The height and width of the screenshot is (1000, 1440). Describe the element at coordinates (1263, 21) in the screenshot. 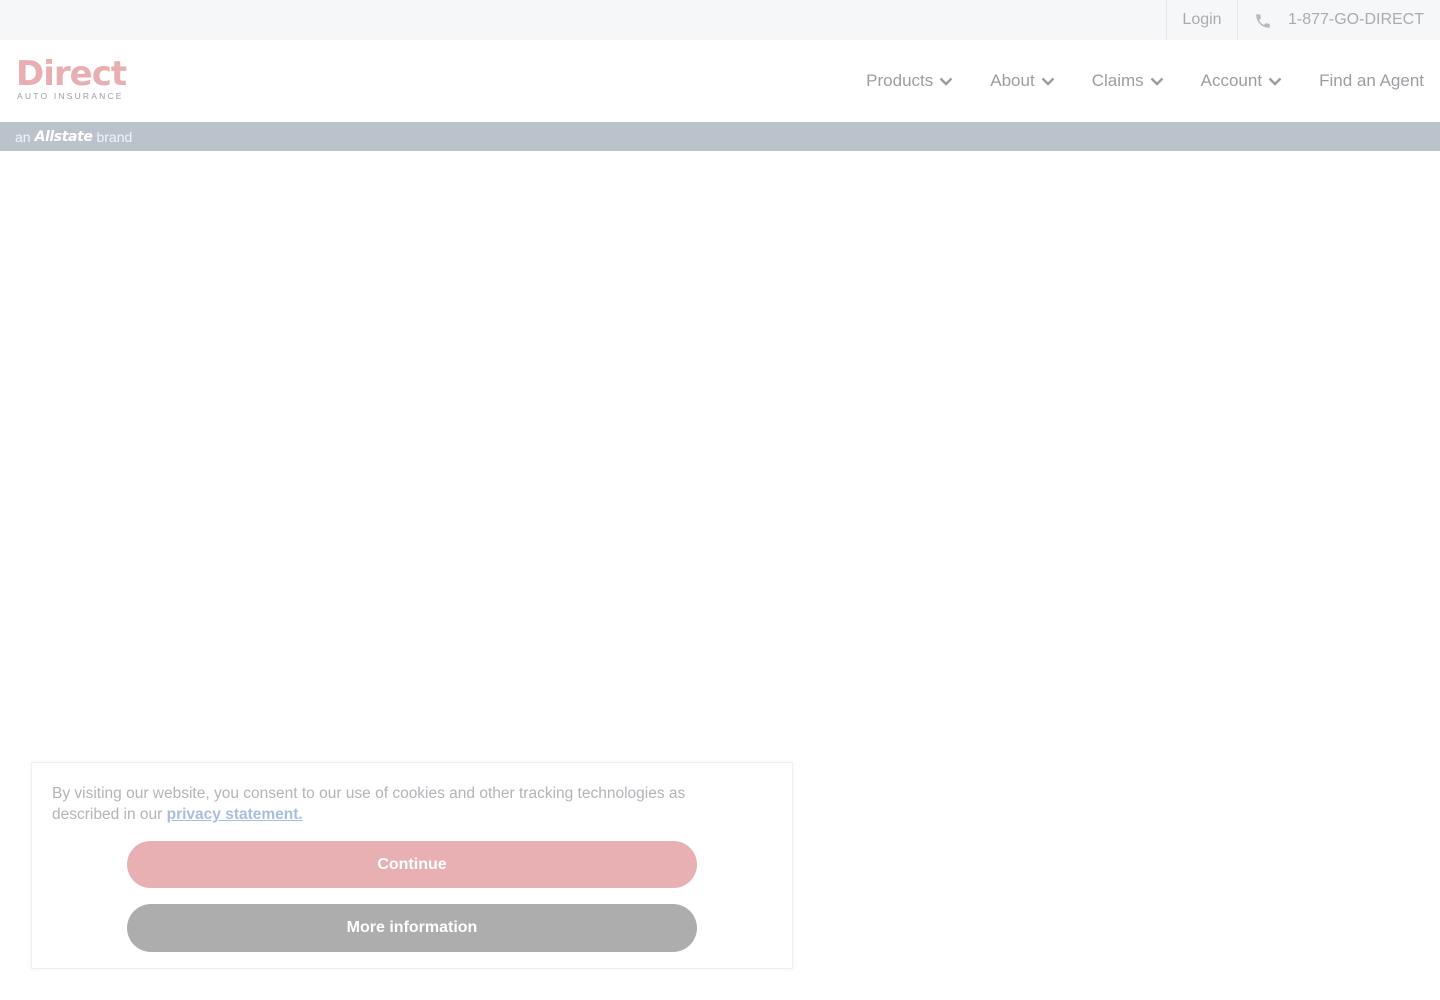

I see `phone-icon` at that location.